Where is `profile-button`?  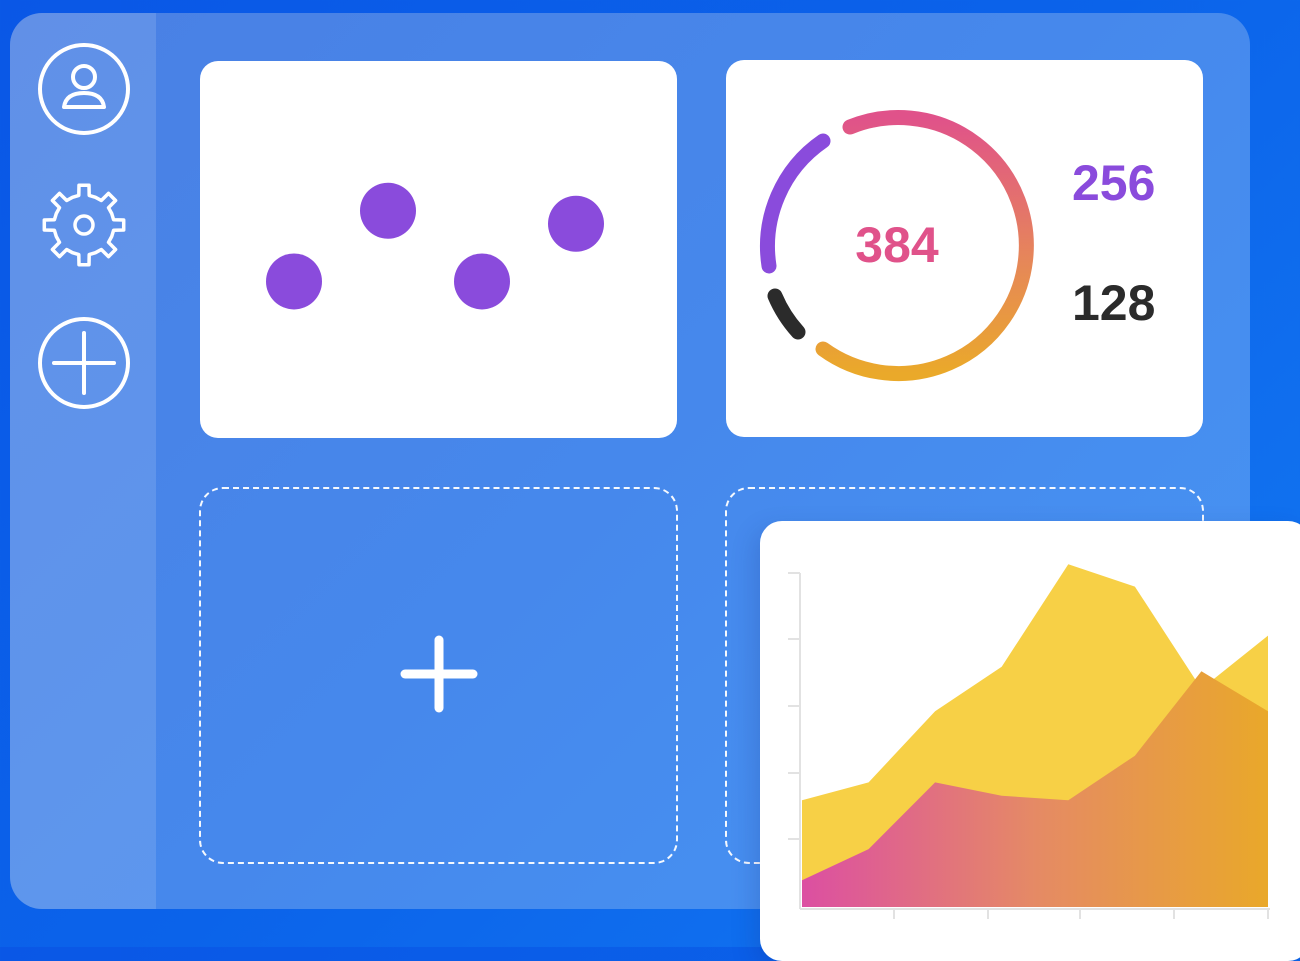 profile-button is located at coordinates (84, 89).